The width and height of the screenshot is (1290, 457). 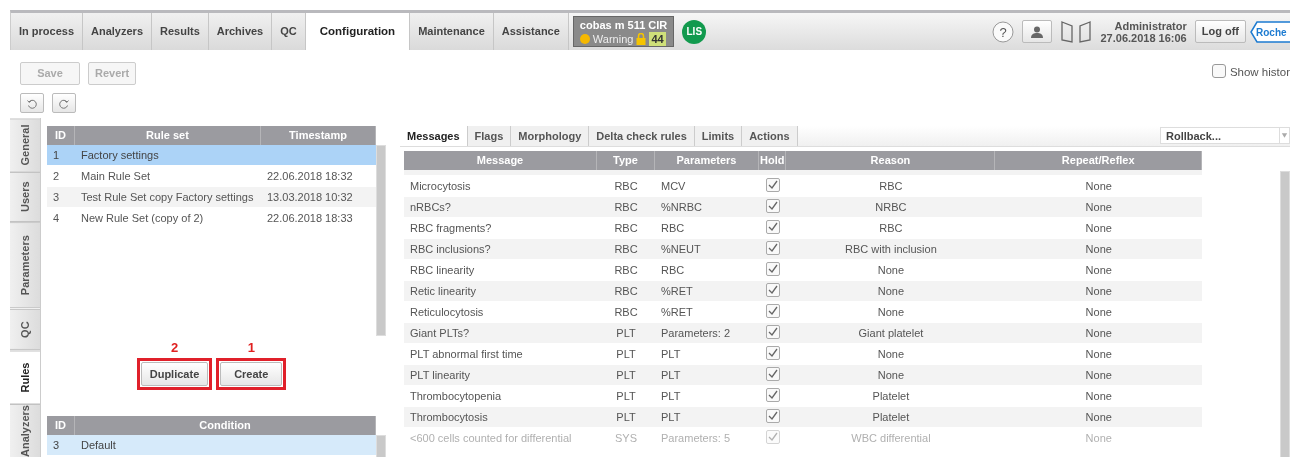 What do you see at coordinates (25, 329) in the screenshot?
I see `side-tab: QC` at bounding box center [25, 329].